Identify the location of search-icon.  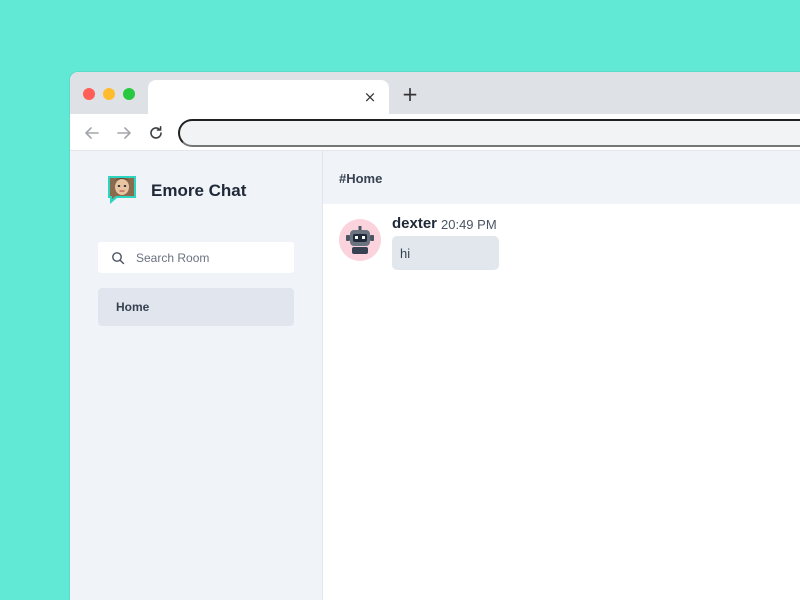
(118, 258).